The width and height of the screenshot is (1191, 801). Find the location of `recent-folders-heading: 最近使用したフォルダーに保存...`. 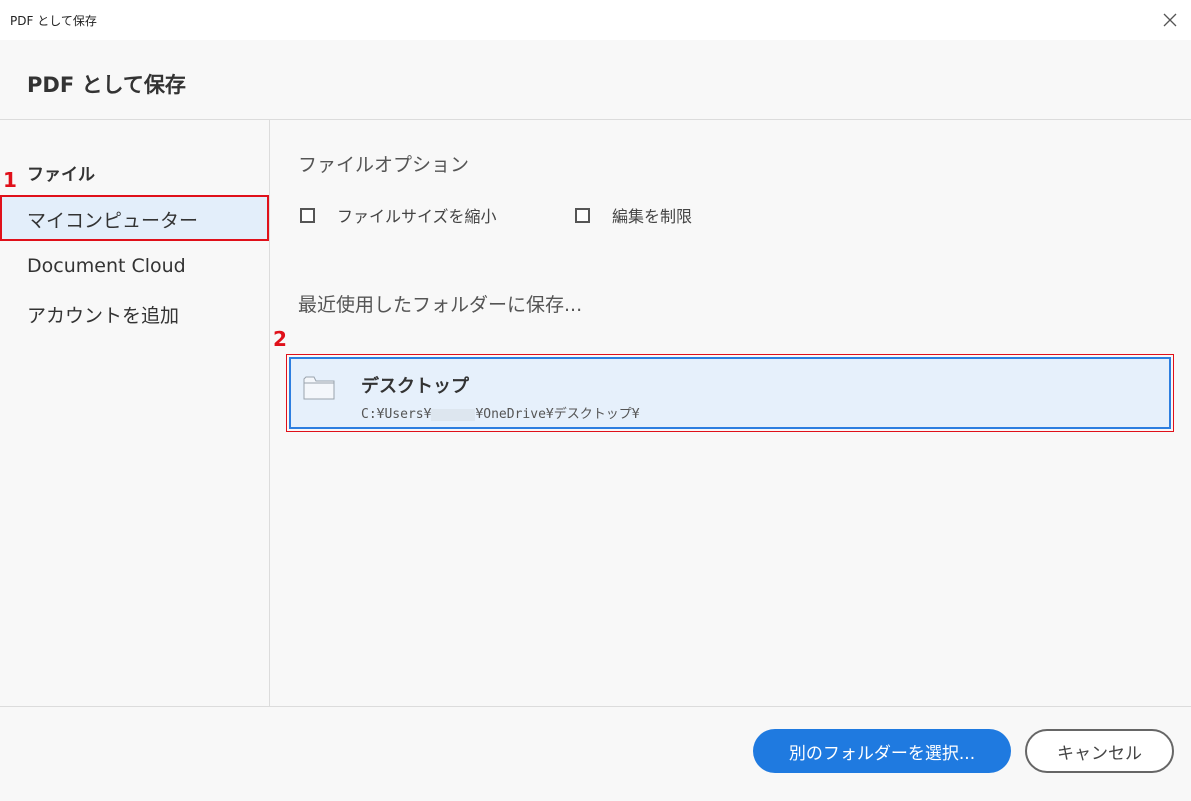

recent-folders-heading: 最近使用したフォルダーに保存... is located at coordinates (440, 305).